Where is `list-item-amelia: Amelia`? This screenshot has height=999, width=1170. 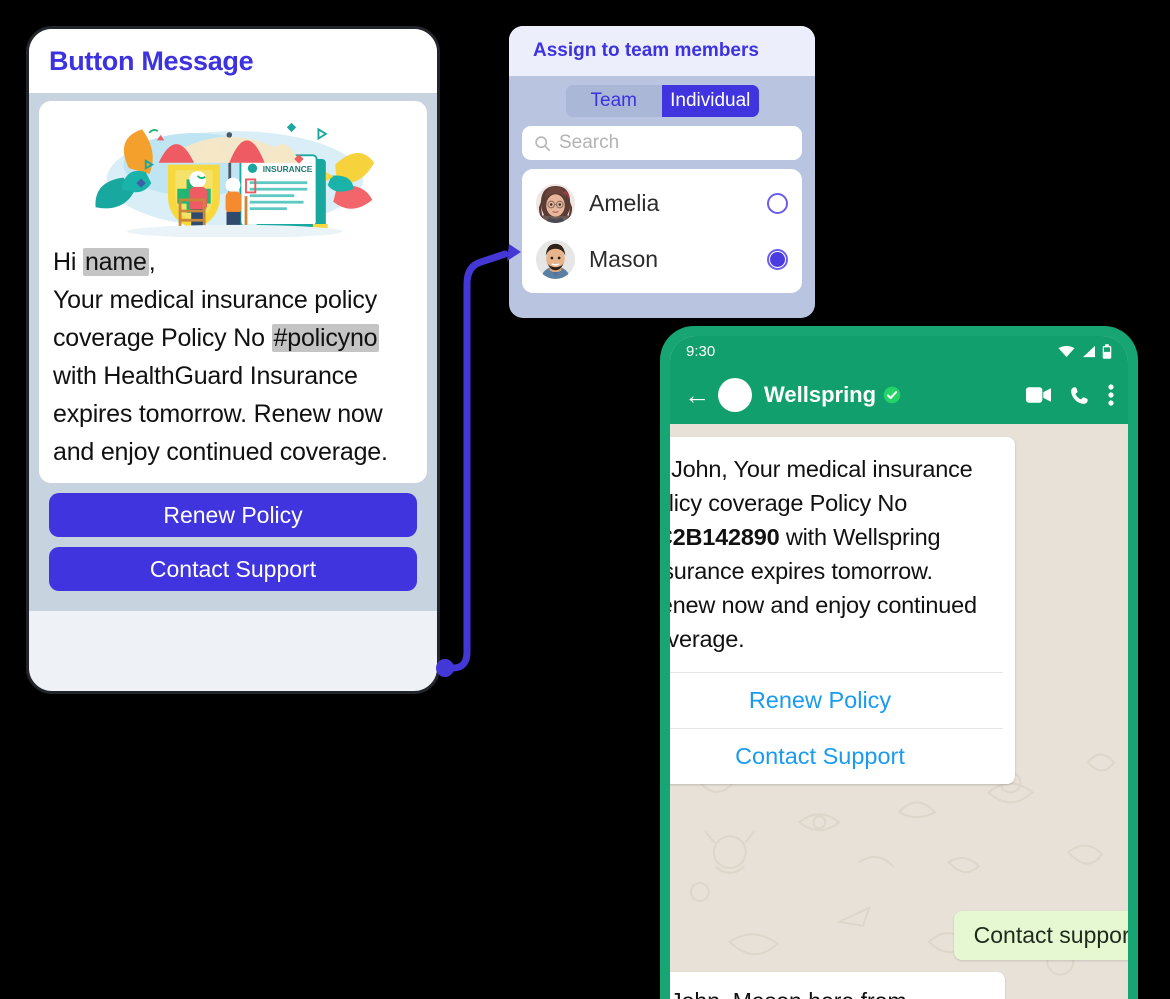
list-item-amelia: Amelia is located at coordinates (662, 203).